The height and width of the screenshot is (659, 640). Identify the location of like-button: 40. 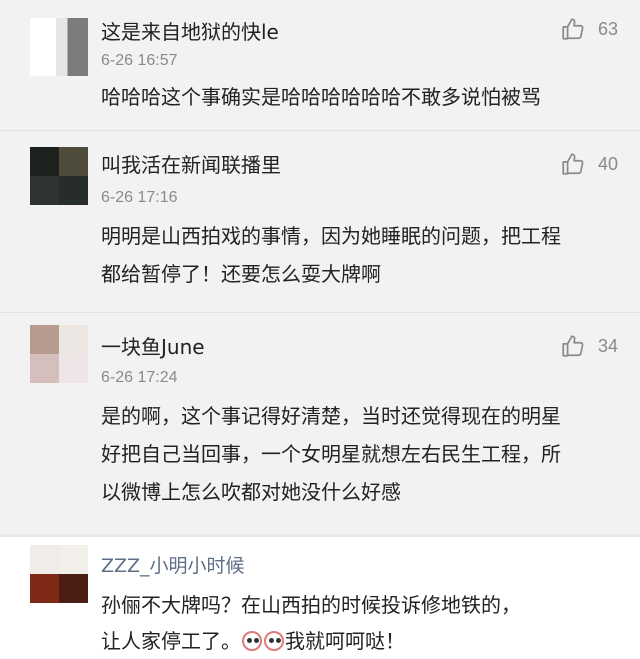
(589, 164).